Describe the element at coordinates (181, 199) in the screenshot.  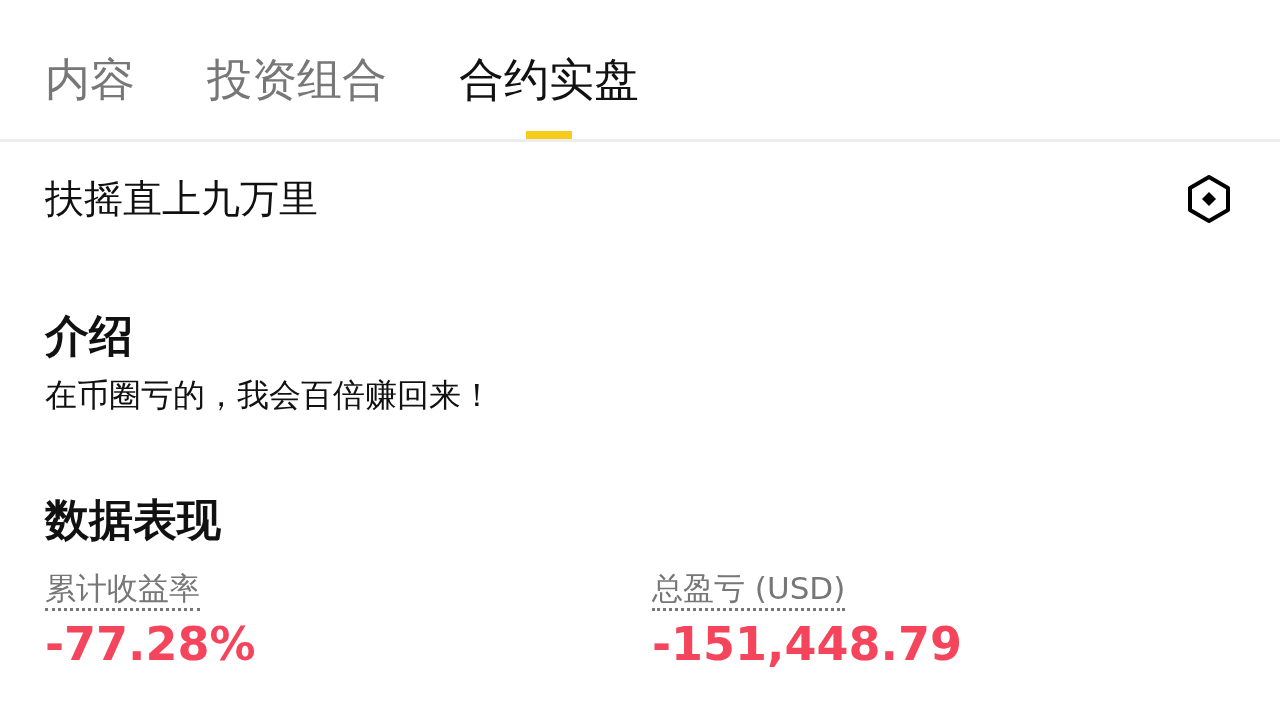
I see `profile-name: 扶摇直上九万里` at that location.